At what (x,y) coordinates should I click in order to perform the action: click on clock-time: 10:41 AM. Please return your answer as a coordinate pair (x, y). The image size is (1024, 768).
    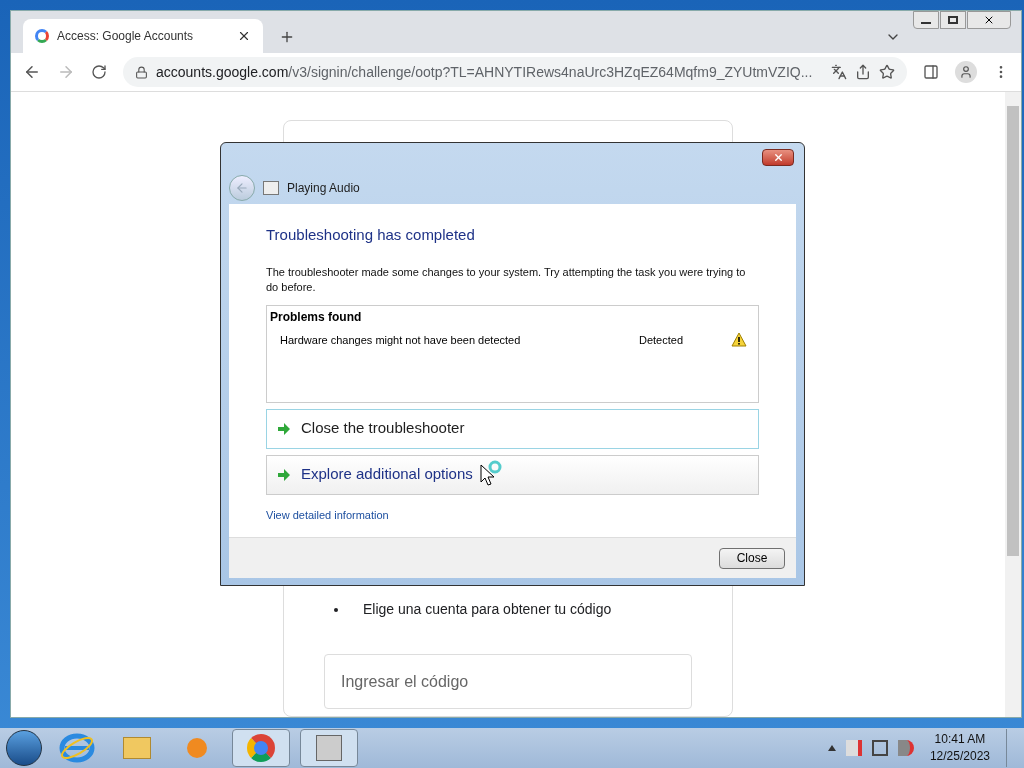
    Looking at the image, I should click on (960, 739).